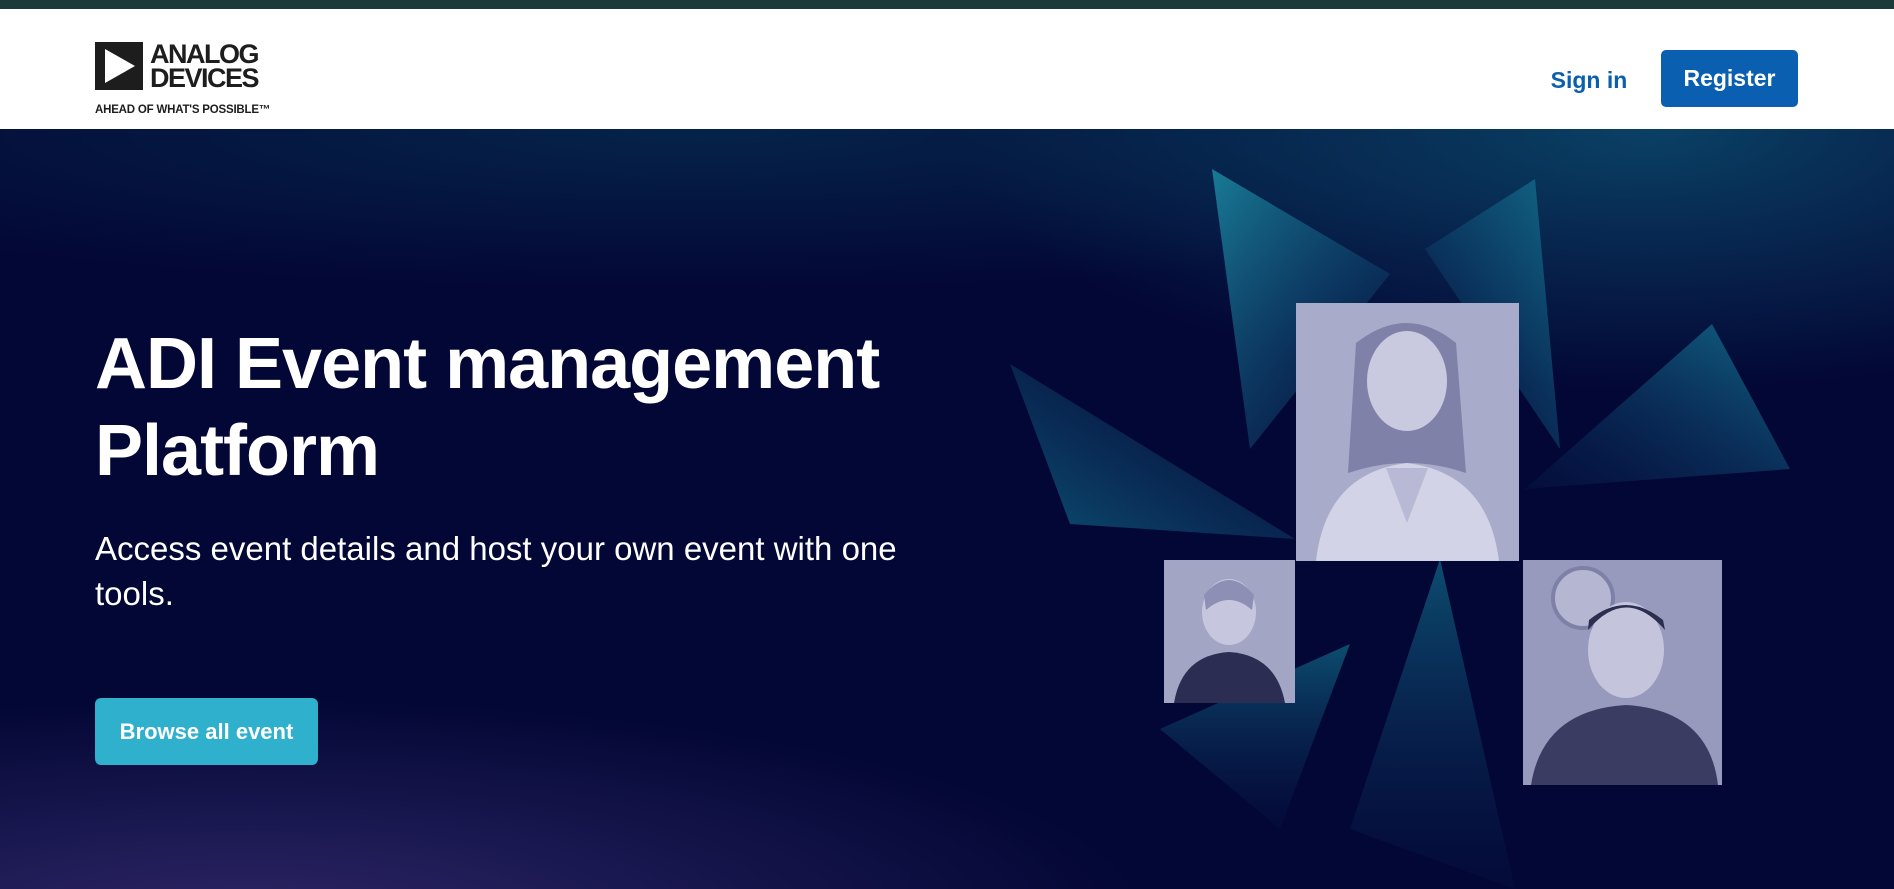  I want to click on browse-all-event-button: Browse all event, so click(206, 731).